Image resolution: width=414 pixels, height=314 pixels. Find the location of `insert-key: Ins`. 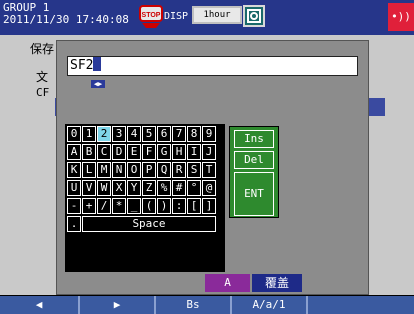

insert-key: Ins is located at coordinates (254, 139).